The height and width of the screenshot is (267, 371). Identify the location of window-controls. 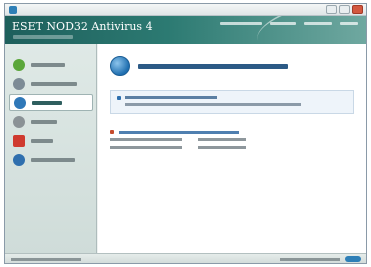
(344, 9).